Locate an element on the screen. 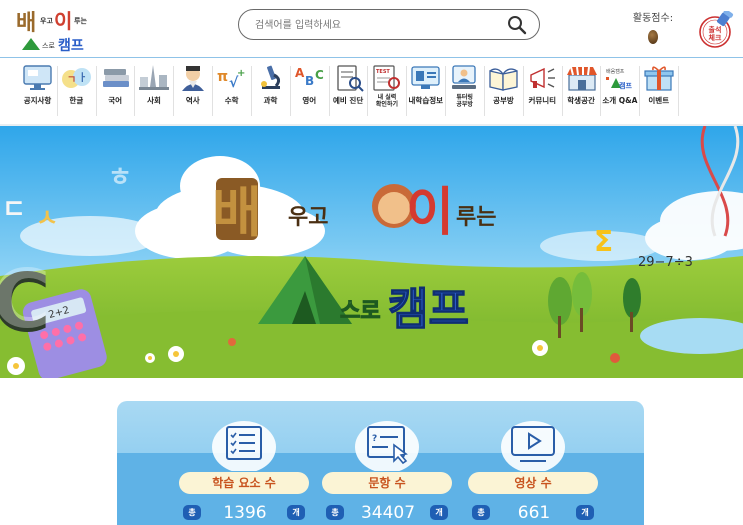 This screenshot has width=743, height=525. stat-card-1: ? 문항 수총 34407 개 is located at coordinates (387, 470).